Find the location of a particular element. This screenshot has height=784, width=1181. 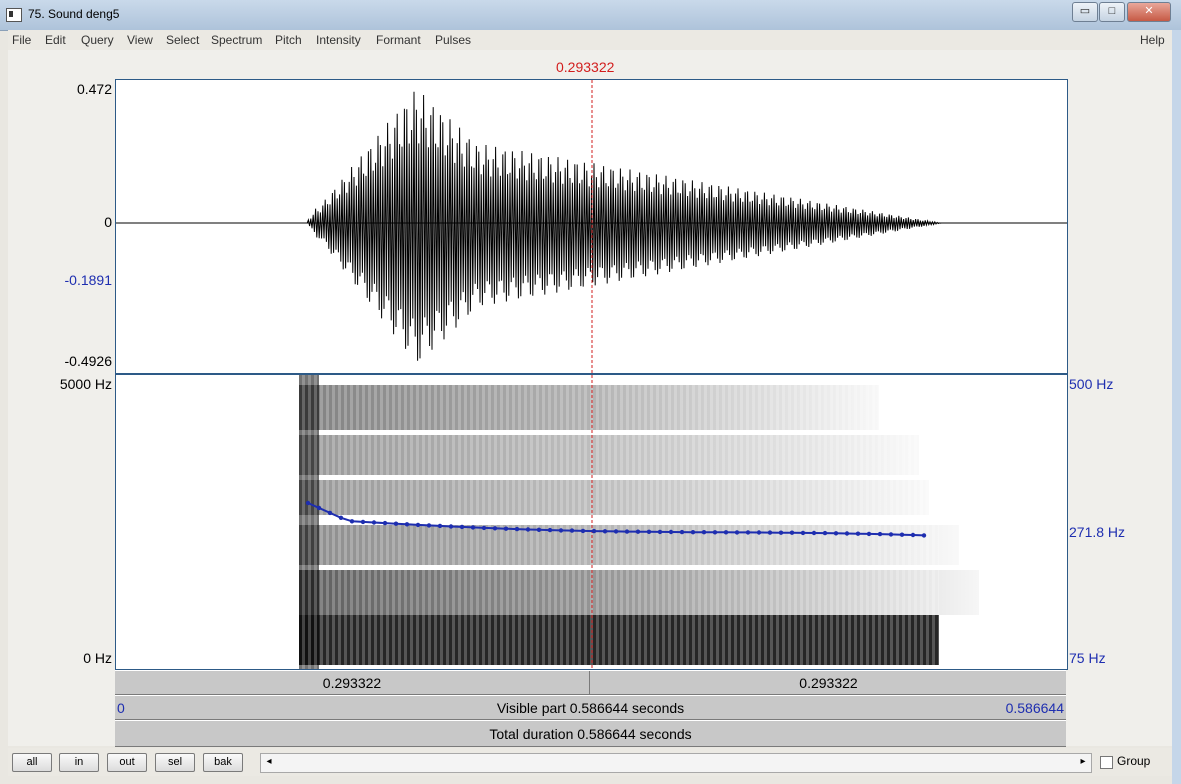

zoom-out-button: out is located at coordinates (127, 762).